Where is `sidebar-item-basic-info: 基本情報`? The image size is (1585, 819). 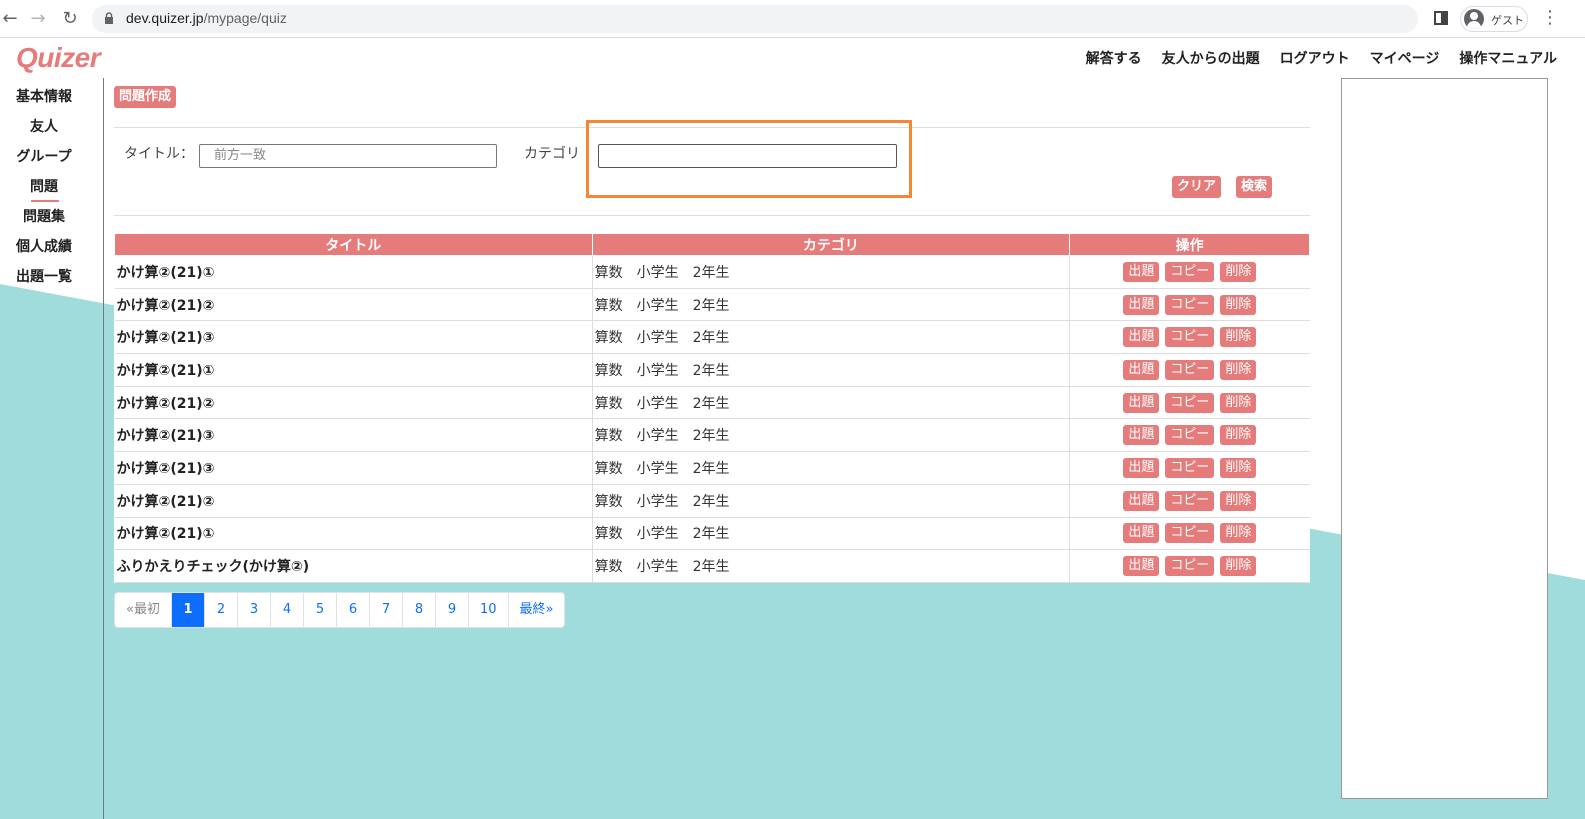
sidebar-item-basic-info: 基本情報 is located at coordinates (44, 101).